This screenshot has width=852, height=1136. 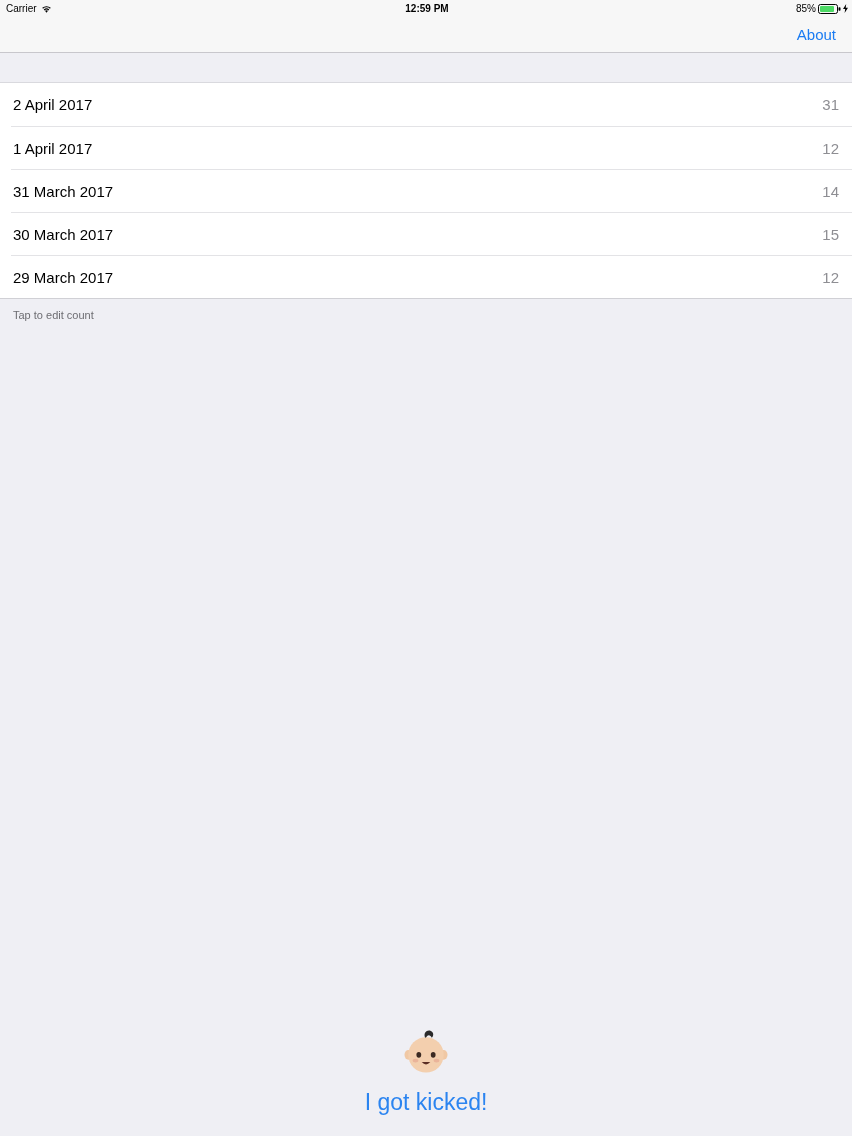 I want to click on date-row: 31 March 2017 14, so click(x=431, y=190).